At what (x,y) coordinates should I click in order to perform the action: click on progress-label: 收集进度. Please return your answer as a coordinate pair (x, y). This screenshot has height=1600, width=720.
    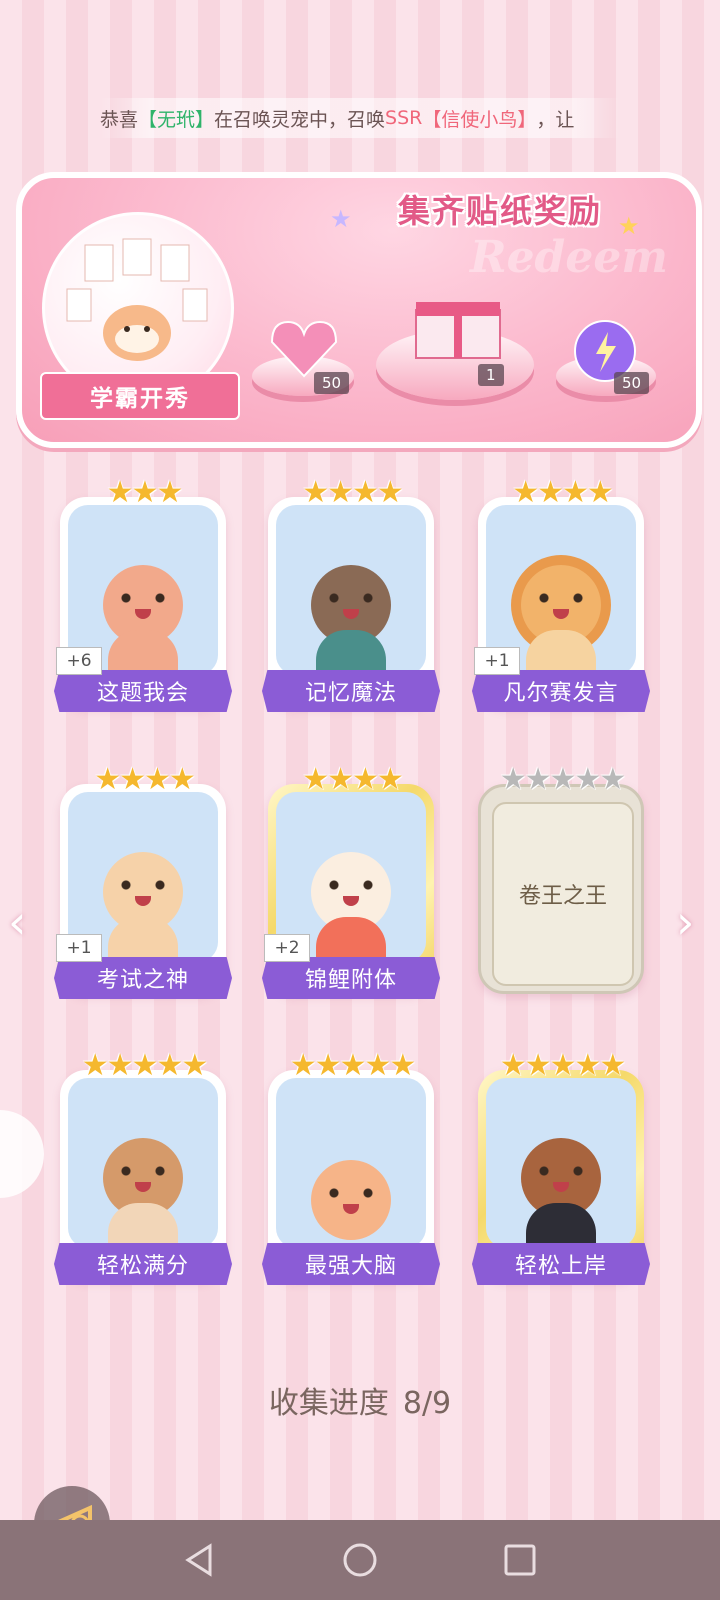
    Looking at the image, I should click on (328, 1403).